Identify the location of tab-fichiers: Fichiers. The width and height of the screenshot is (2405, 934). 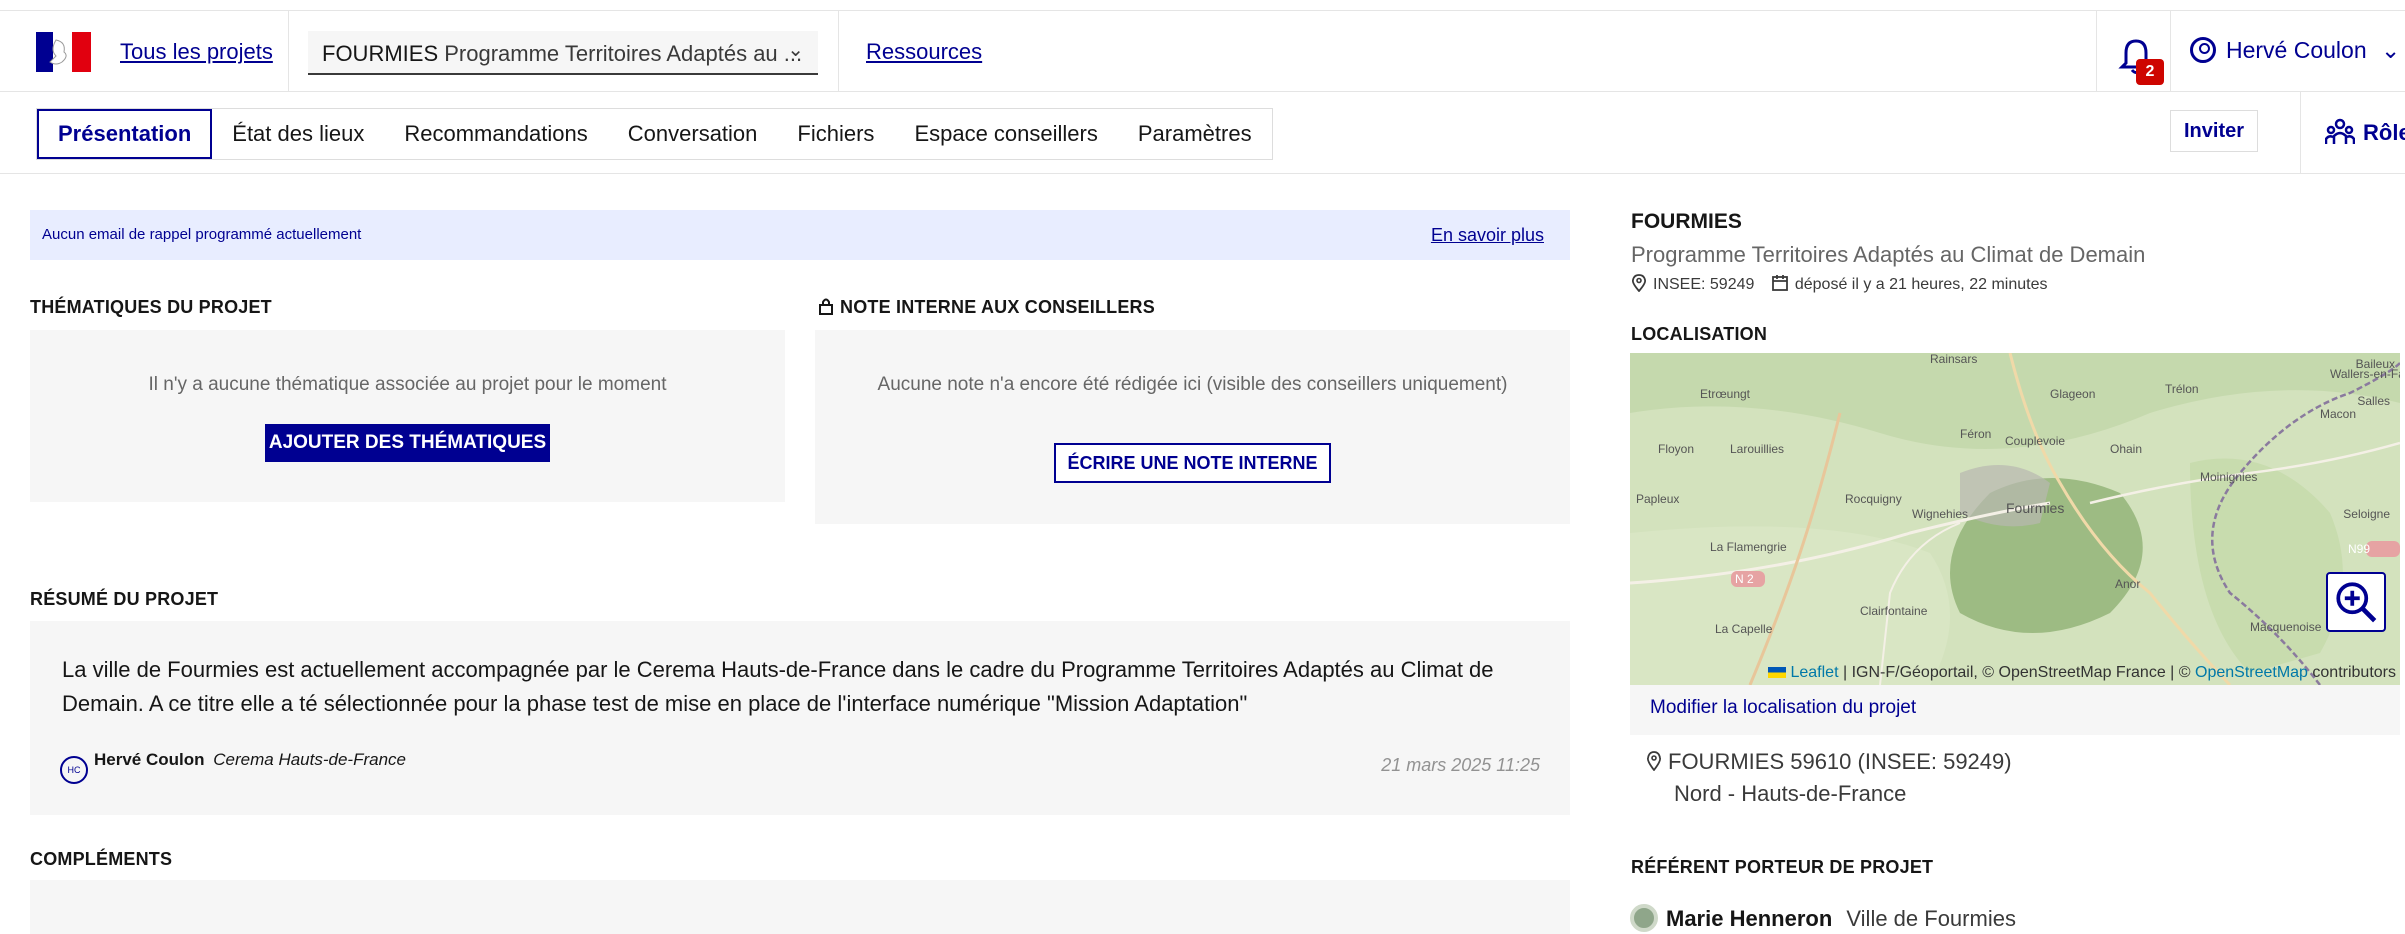
(835, 134).